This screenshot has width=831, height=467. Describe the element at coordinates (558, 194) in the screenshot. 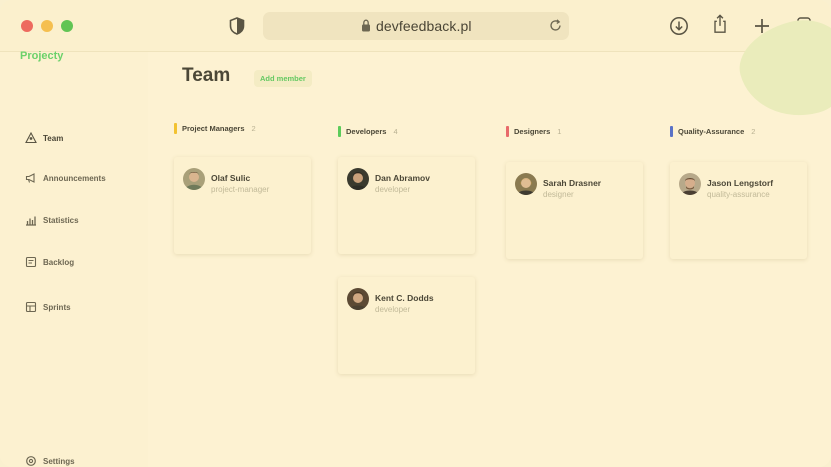

I see `member-role: designer` at that location.